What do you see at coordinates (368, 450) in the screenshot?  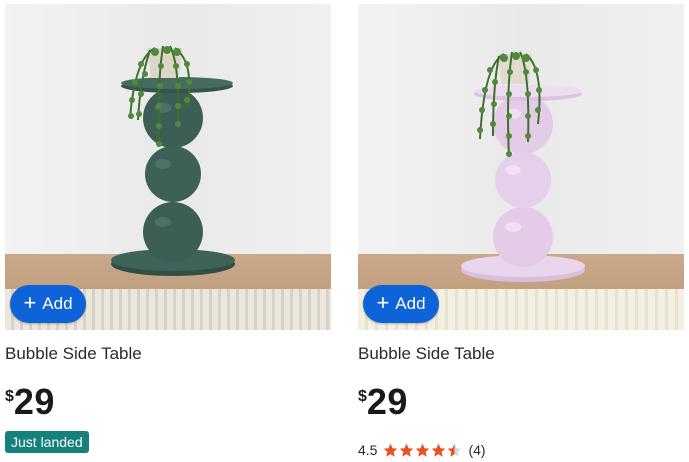 I see `rating-value: 4.5` at bounding box center [368, 450].